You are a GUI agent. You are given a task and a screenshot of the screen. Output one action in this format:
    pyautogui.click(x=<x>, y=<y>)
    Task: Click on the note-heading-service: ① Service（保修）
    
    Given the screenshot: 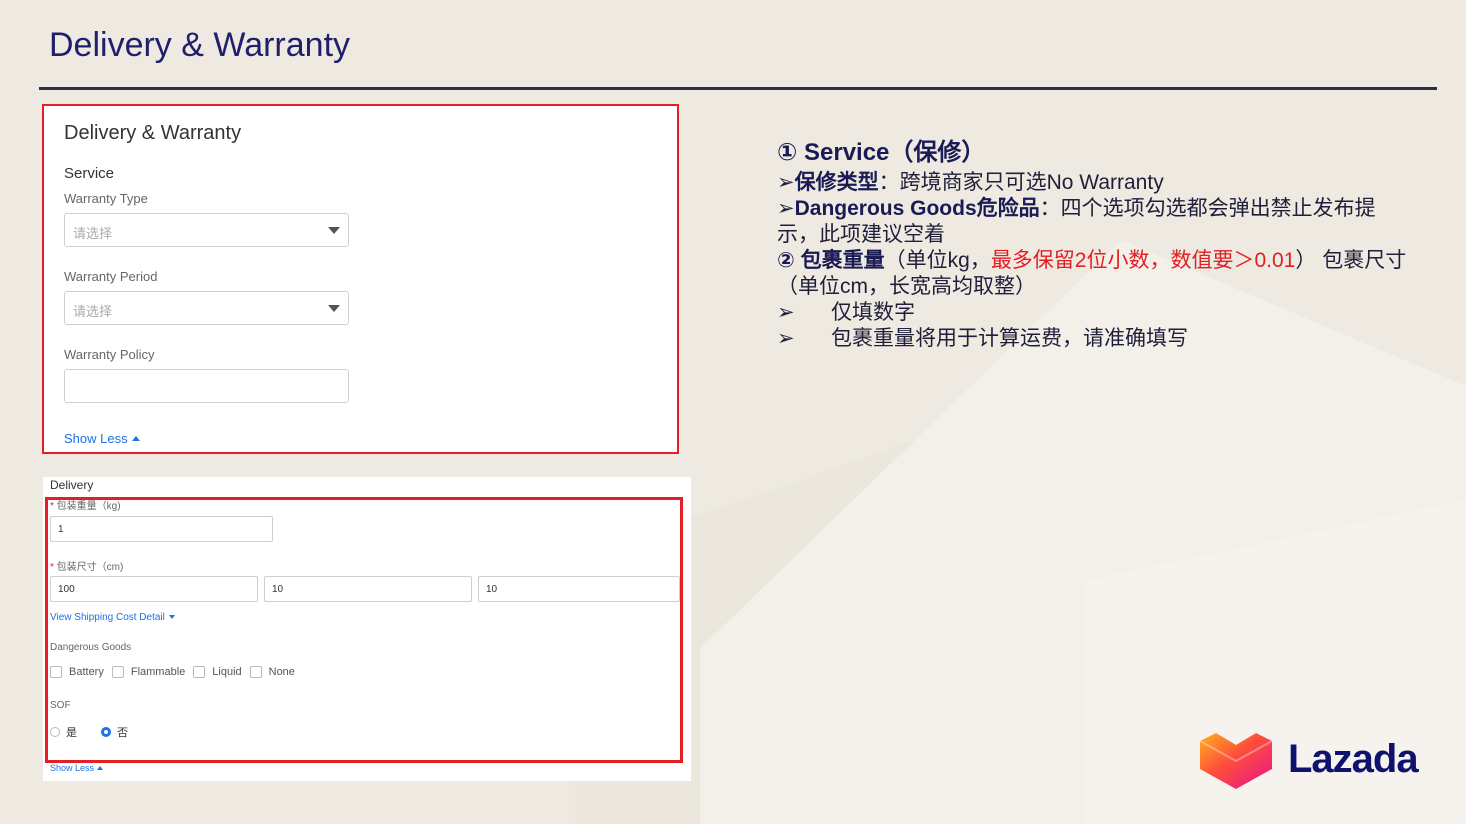 What is the action you would take?
    pyautogui.click(x=881, y=152)
    